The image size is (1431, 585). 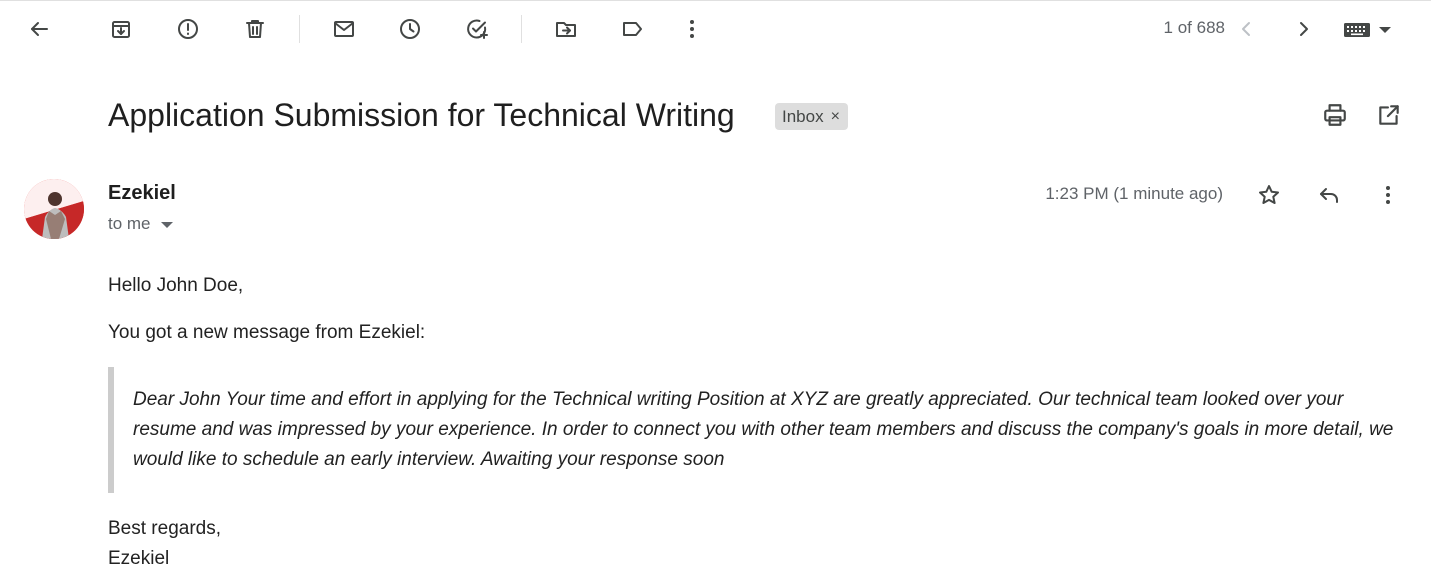 I want to click on add-to-tasks-button, so click(x=477, y=29).